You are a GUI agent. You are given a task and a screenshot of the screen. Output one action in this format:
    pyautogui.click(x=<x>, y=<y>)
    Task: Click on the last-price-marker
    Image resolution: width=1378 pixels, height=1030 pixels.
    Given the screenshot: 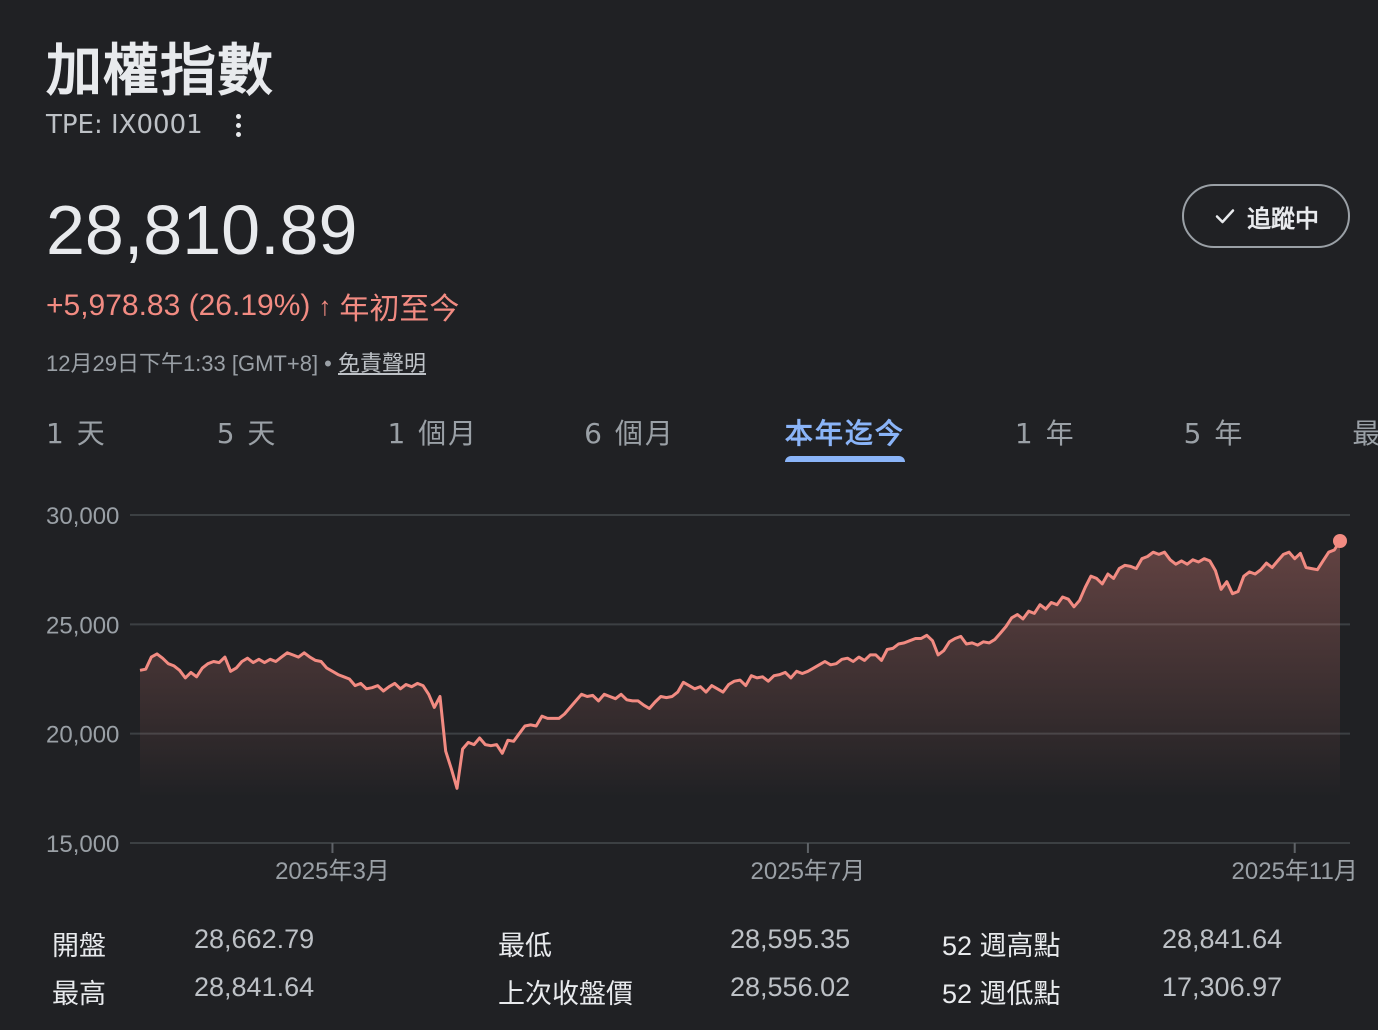 What is the action you would take?
    pyautogui.click(x=1340, y=540)
    